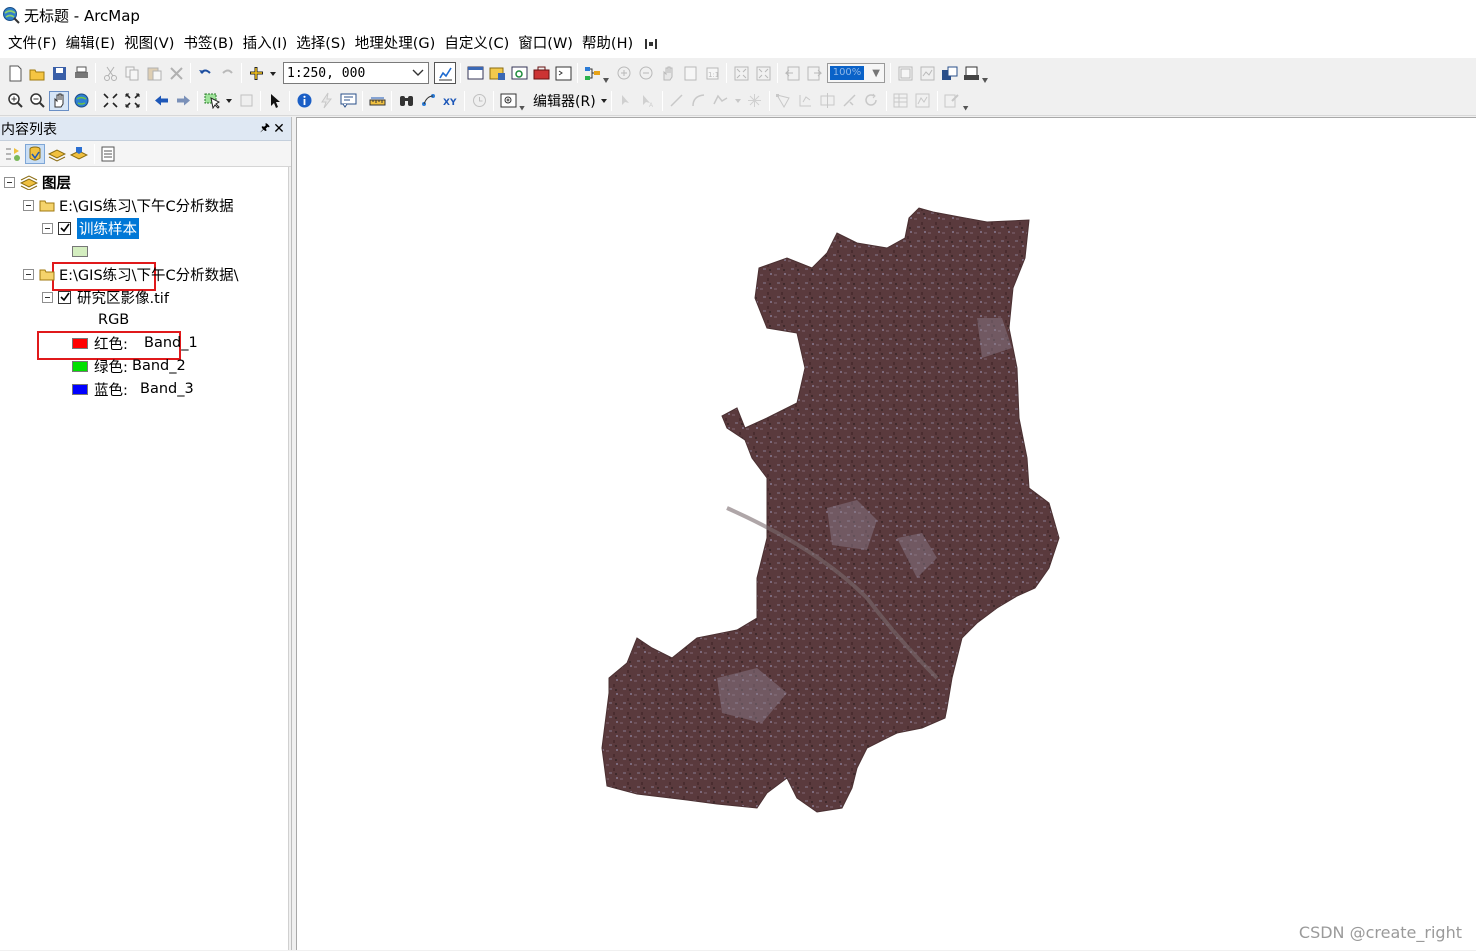 This screenshot has width=1476, height=951. I want to click on pin-icon: 🖈, so click(265, 128).